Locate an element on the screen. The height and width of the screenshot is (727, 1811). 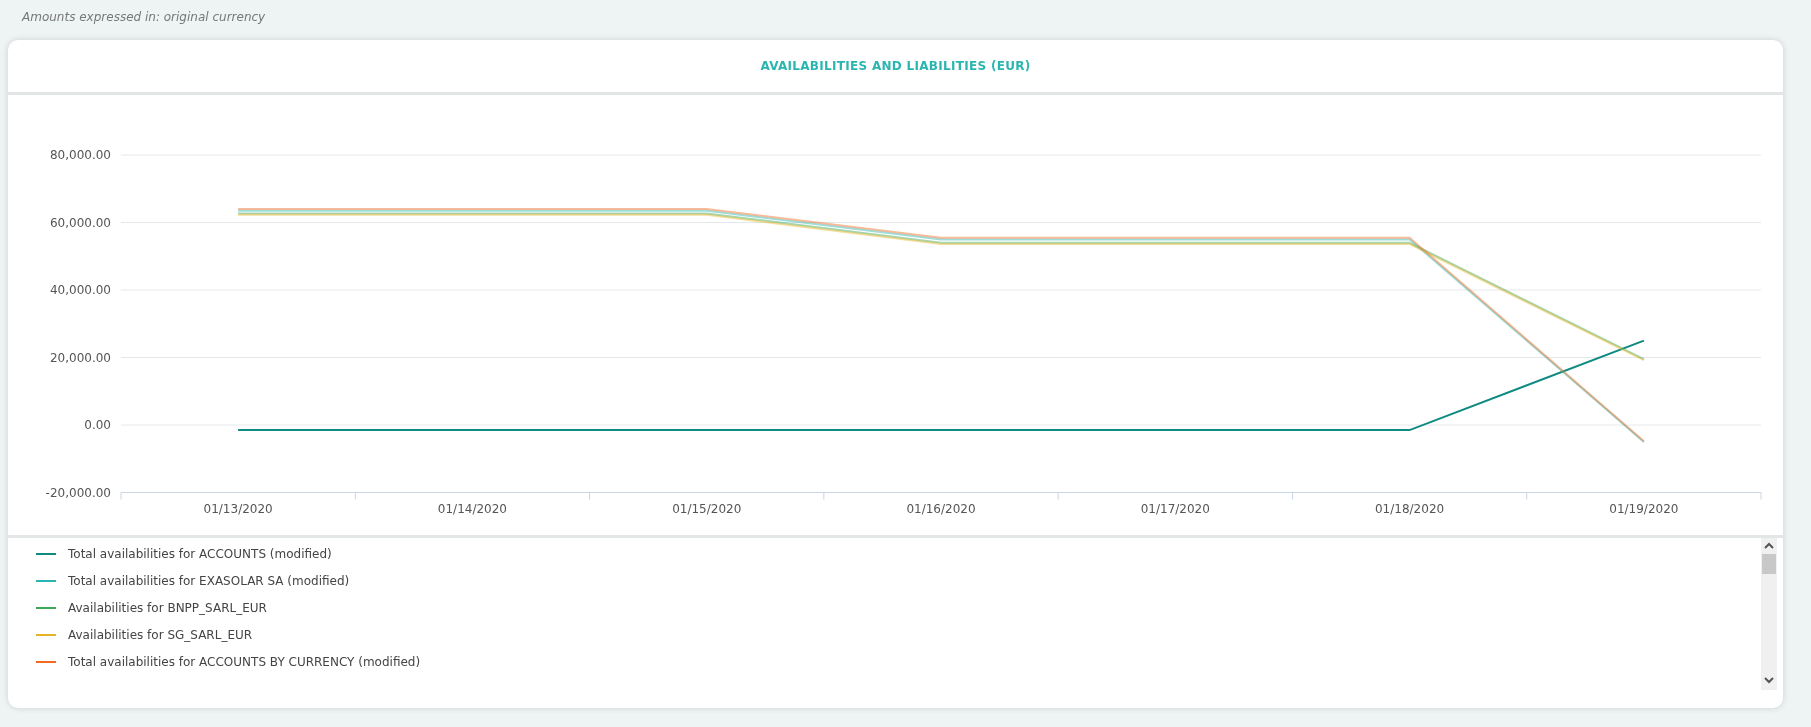
x-axis-label: 01/17/2020 is located at coordinates (1175, 508).